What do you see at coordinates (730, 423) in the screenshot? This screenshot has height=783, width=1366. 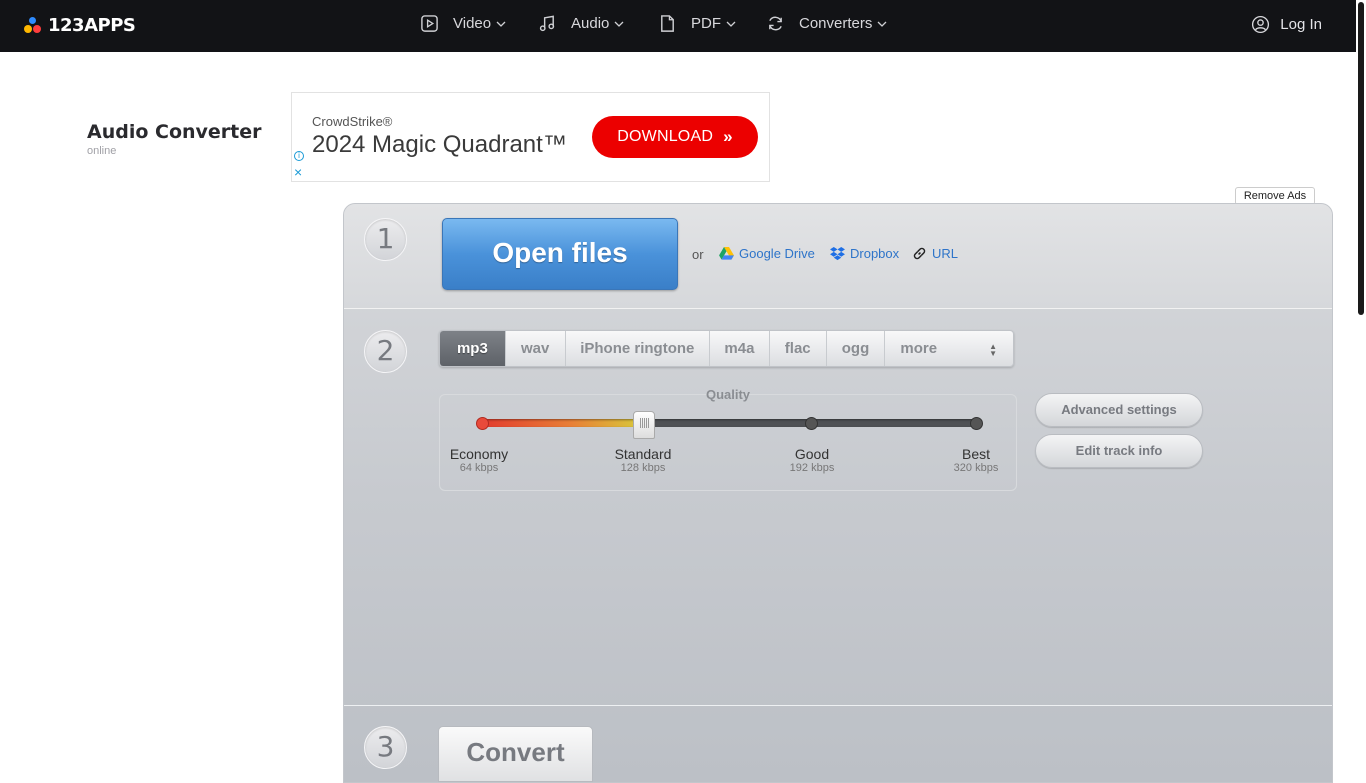 I see `quality-slider-track` at bounding box center [730, 423].